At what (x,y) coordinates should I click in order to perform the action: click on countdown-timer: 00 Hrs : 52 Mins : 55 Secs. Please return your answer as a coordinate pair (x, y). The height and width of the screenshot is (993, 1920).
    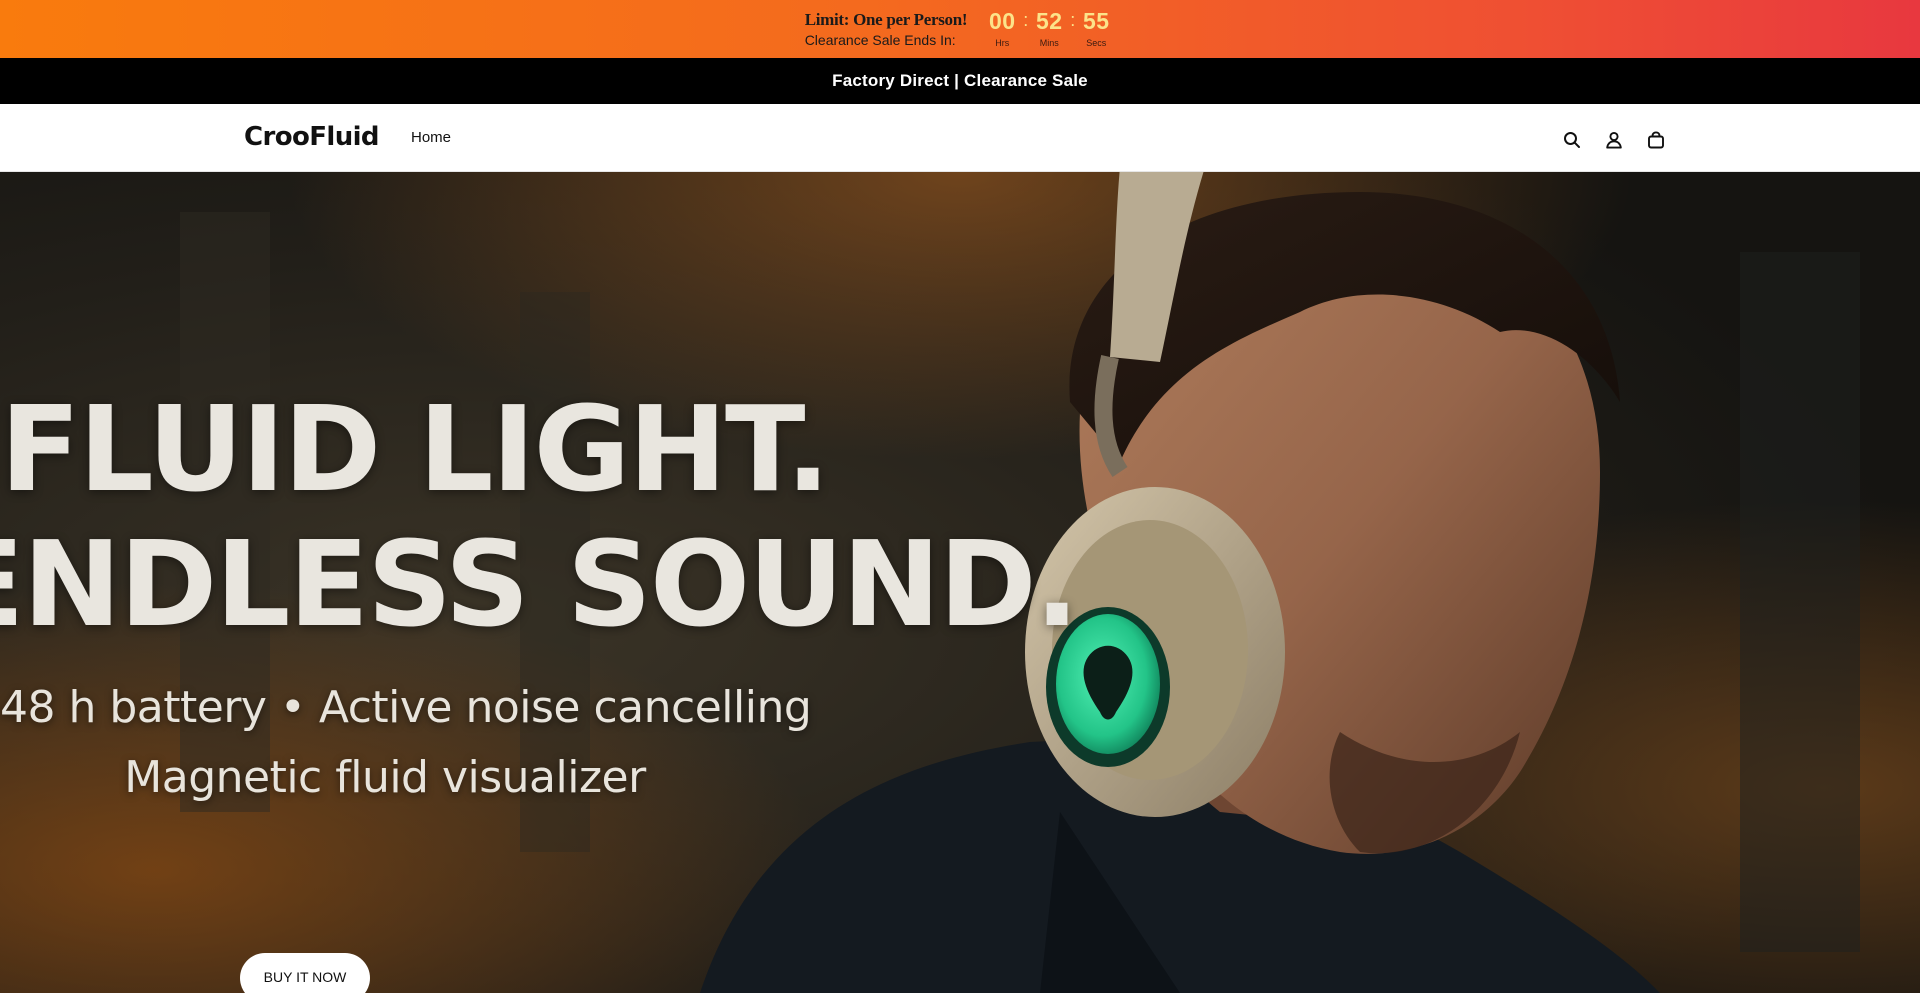
    Looking at the image, I should click on (1049, 28).